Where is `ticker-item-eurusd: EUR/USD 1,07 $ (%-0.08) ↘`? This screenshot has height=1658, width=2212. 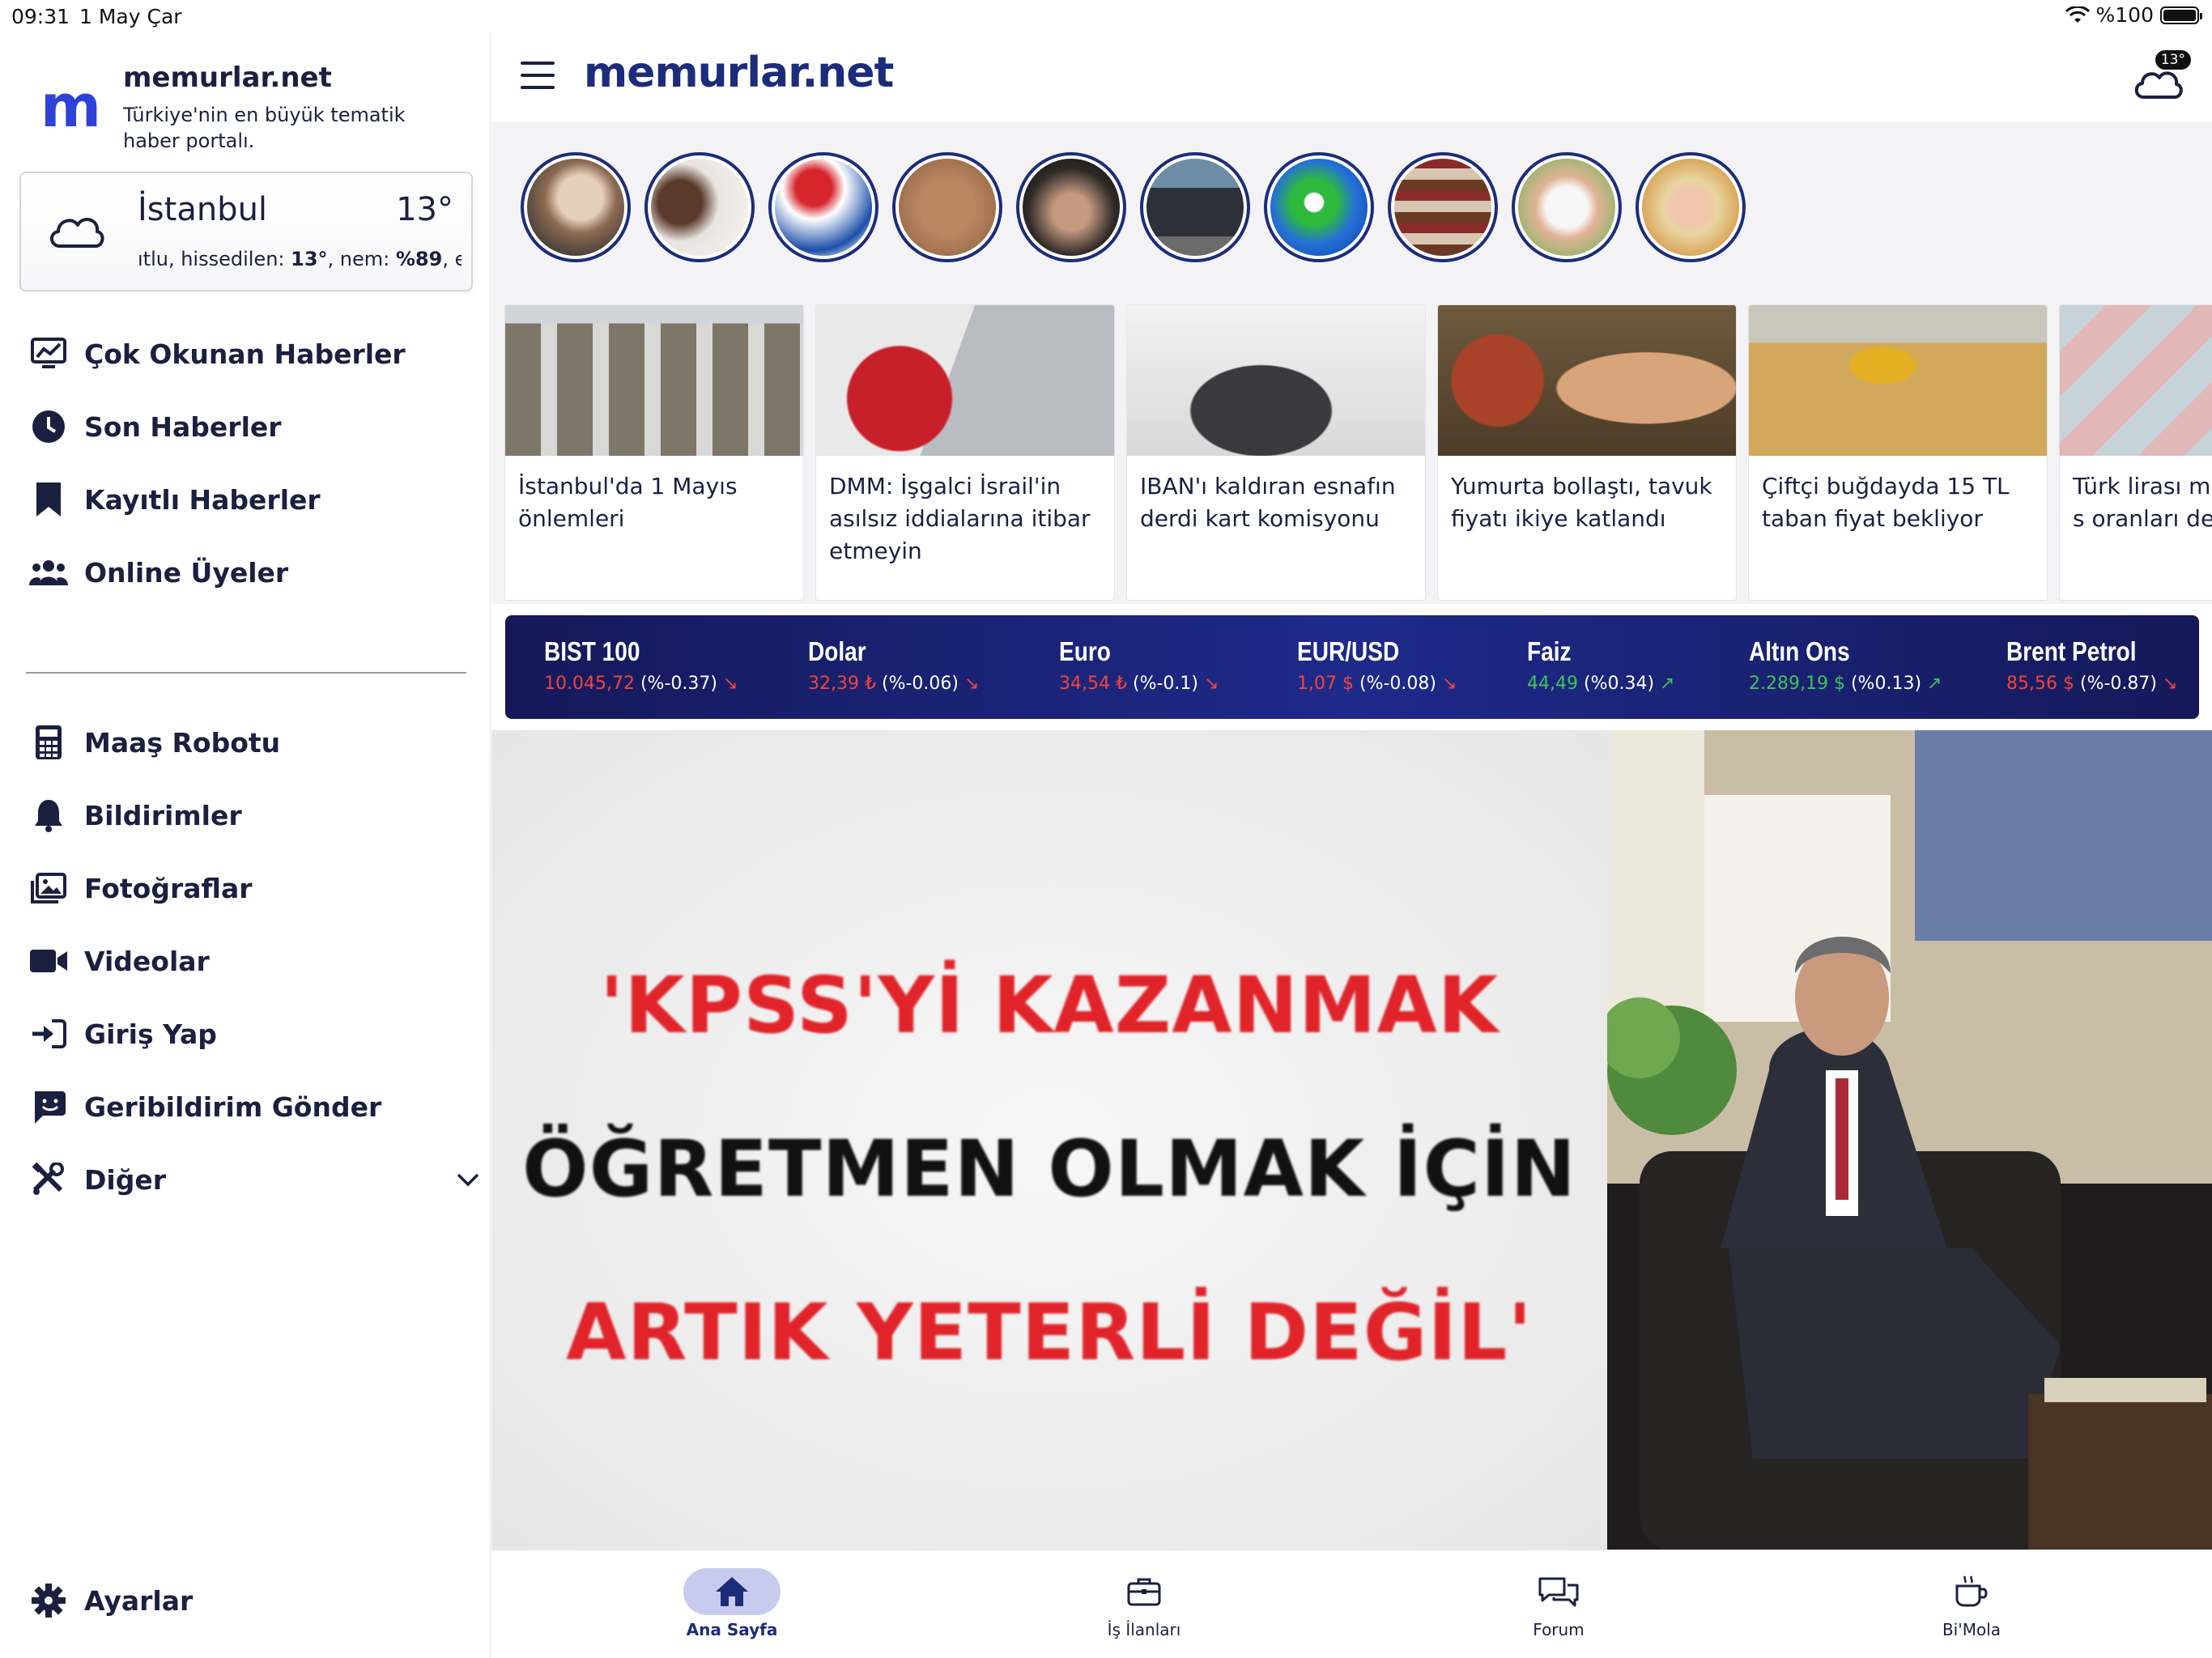 ticker-item-eurusd: EUR/USD 1,07 $ (%-0.08) ↘ is located at coordinates (1377, 665).